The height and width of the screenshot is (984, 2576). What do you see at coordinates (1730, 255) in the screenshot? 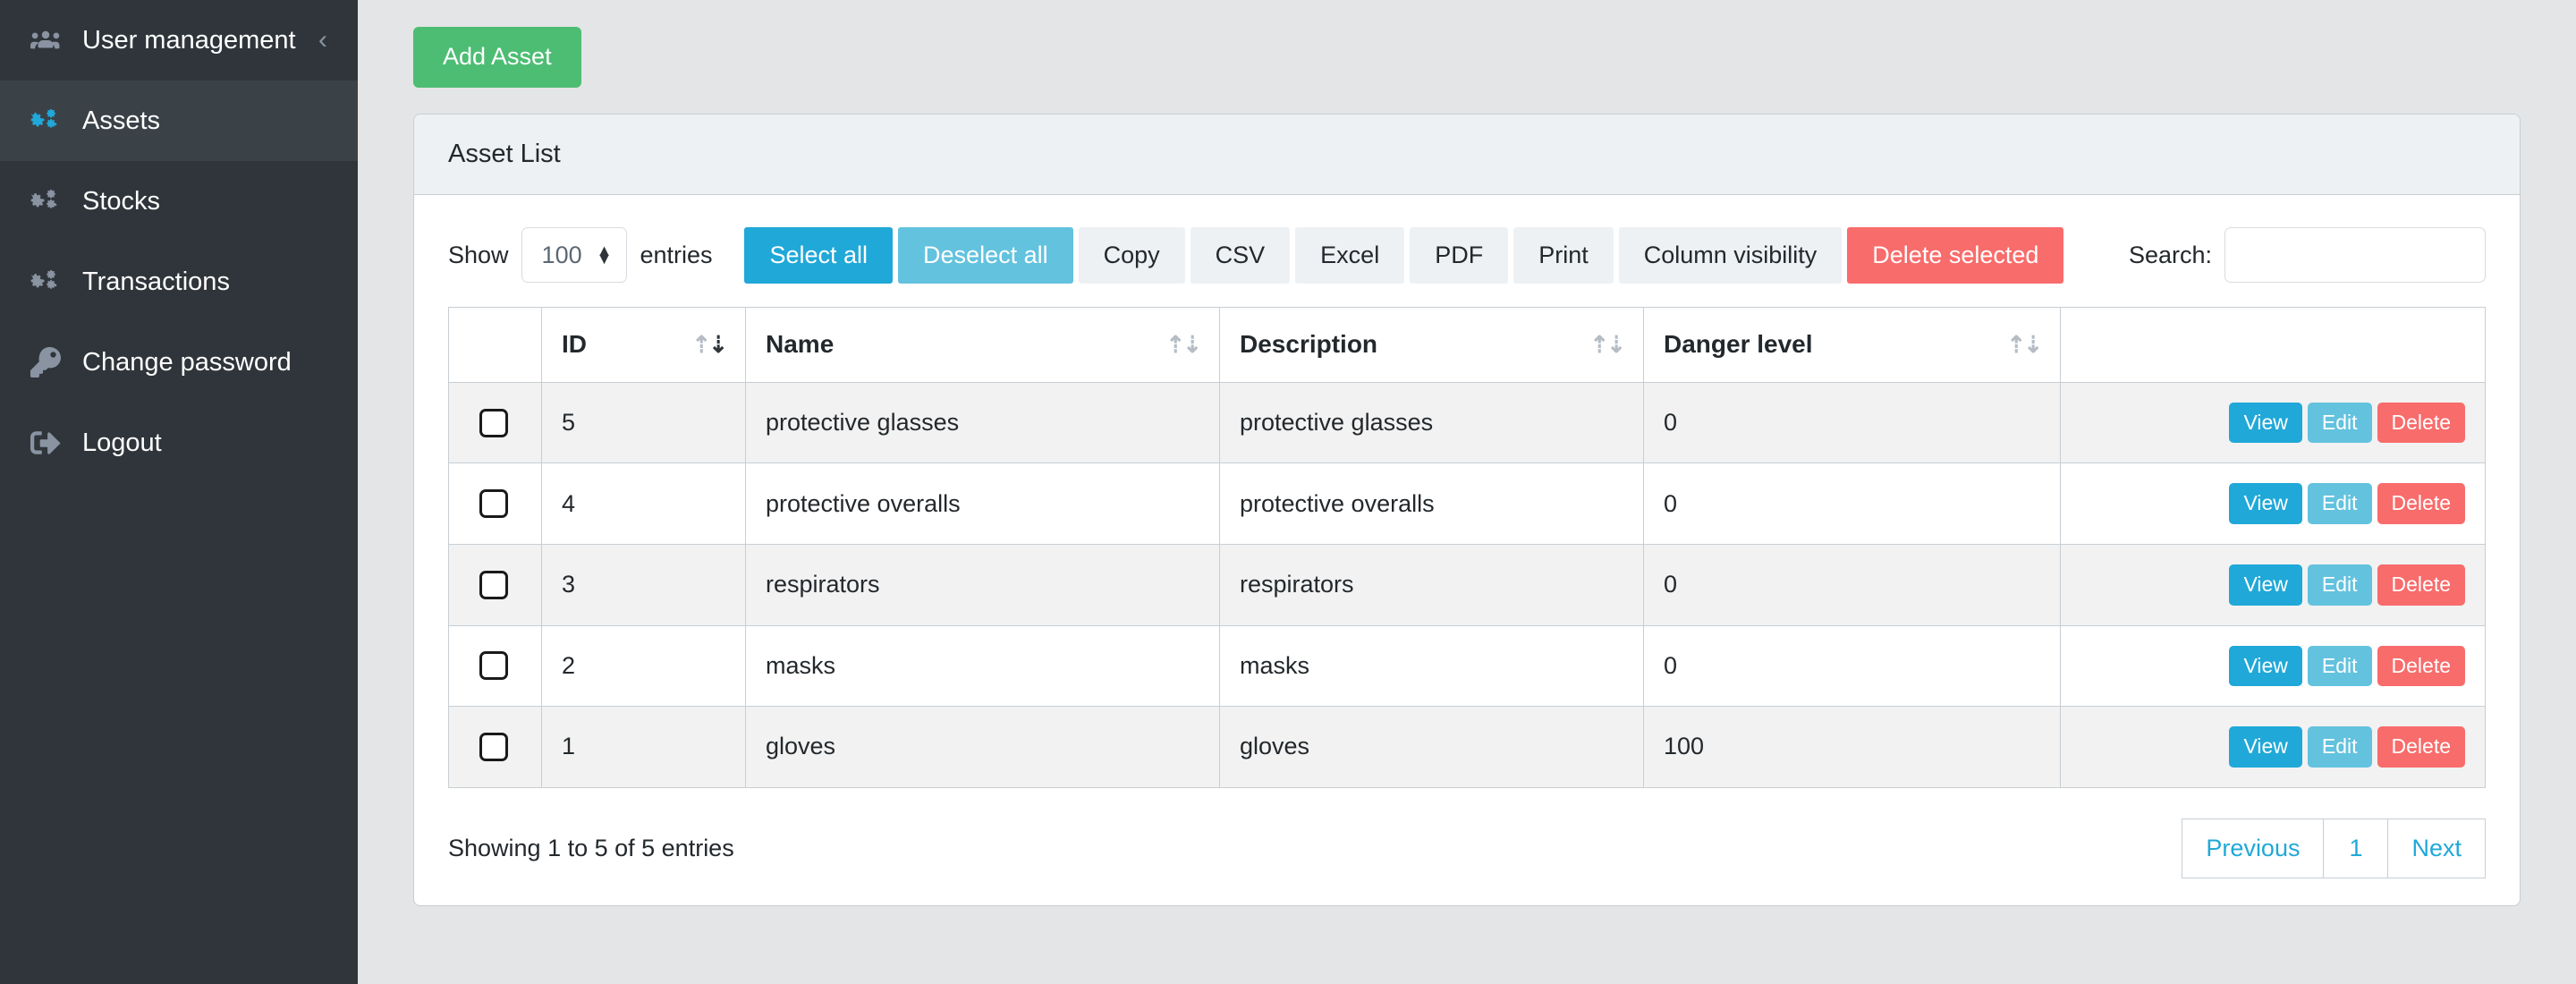
I see `dt-button-column-visibility: Column visibility` at bounding box center [1730, 255].